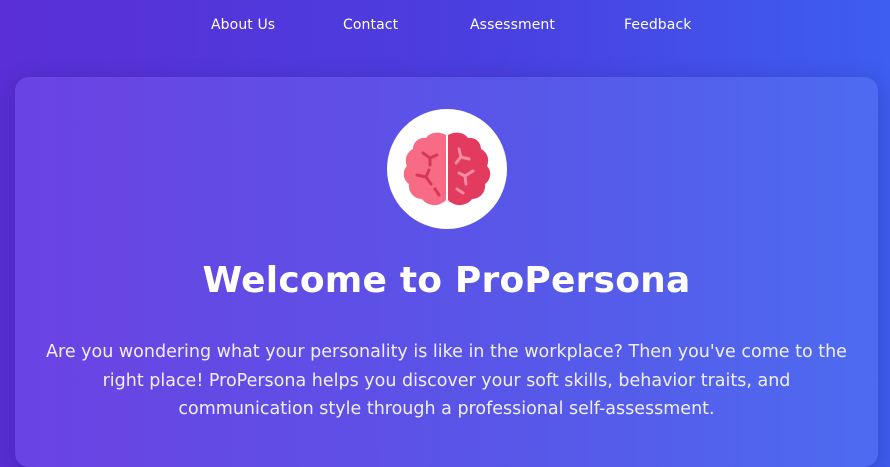 This screenshot has height=467, width=890. What do you see at coordinates (243, 25) in the screenshot?
I see `nav-link-about-us: About Us` at bounding box center [243, 25].